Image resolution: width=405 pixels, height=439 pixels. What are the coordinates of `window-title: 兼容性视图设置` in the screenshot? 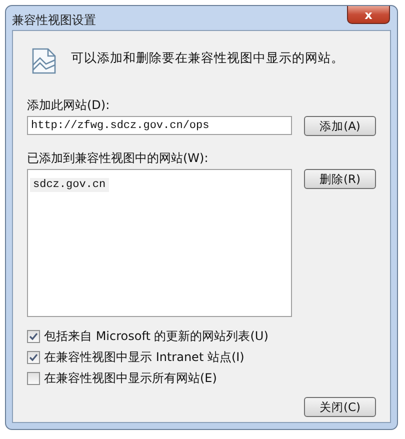 It's located at (54, 20).